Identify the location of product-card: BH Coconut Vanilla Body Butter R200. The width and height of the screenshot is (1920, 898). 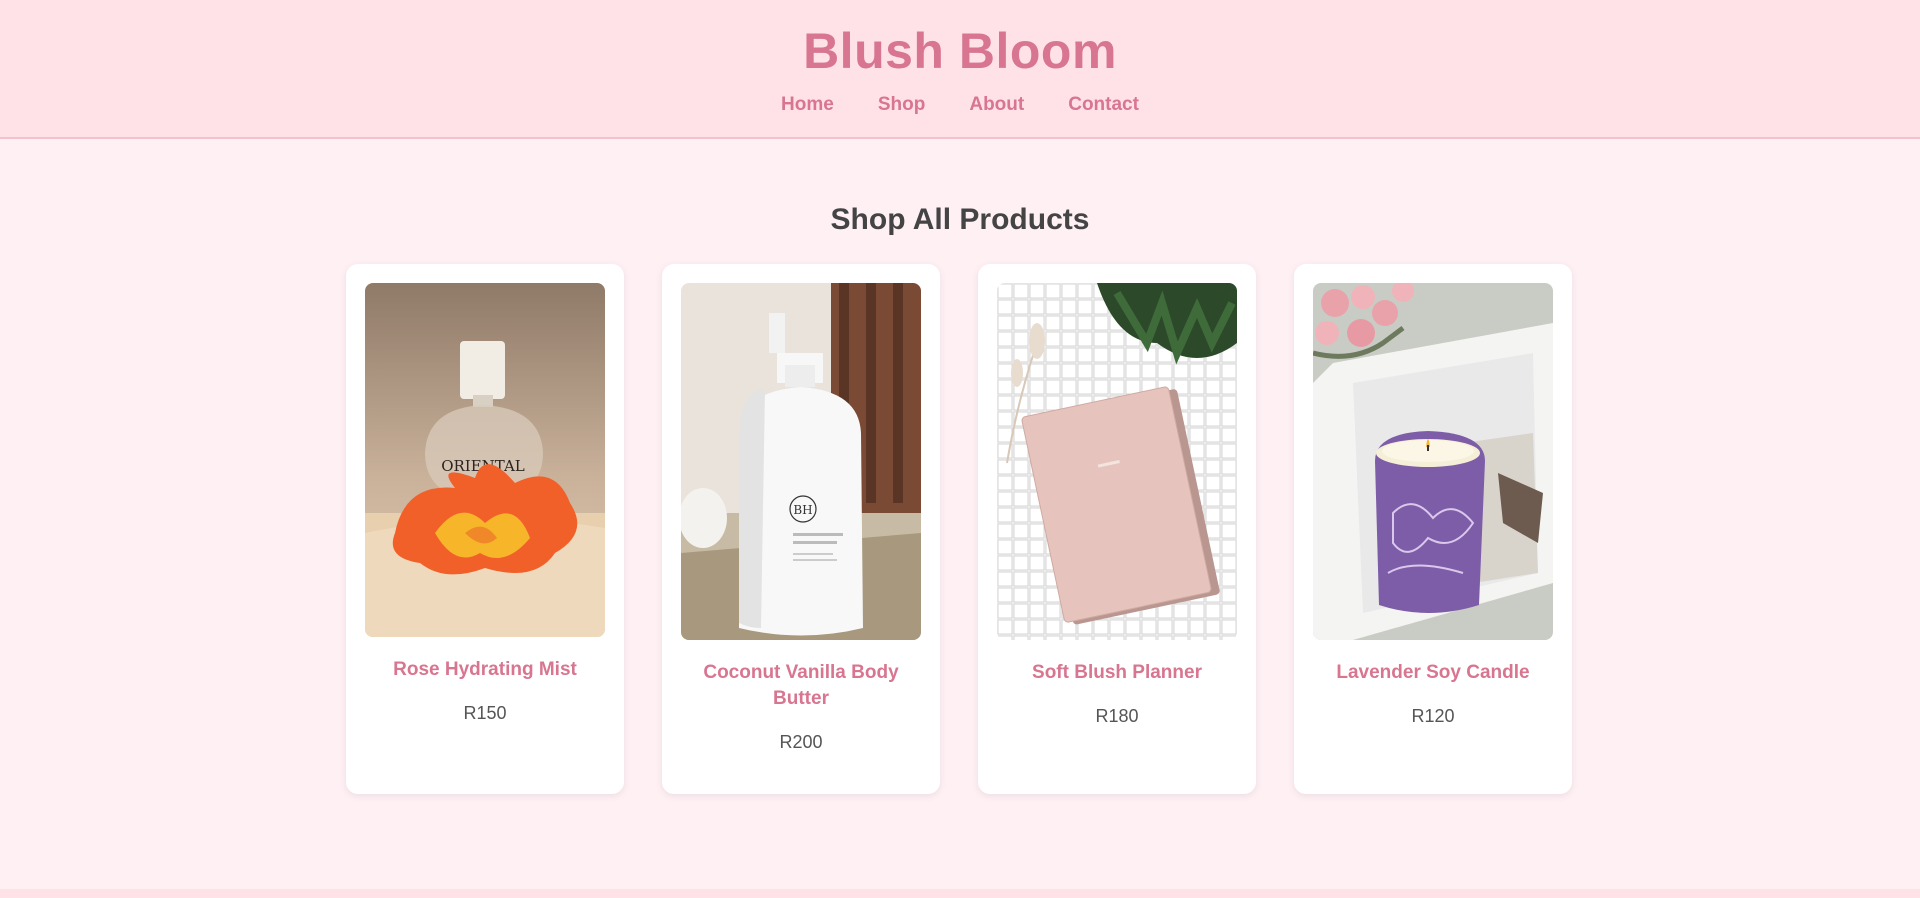
(801, 529).